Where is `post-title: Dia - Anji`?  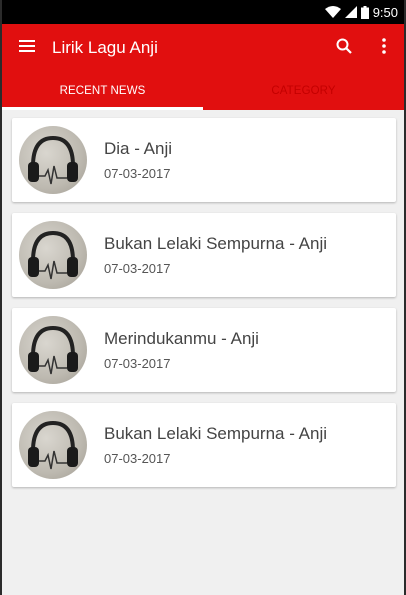
post-title: Dia - Anji is located at coordinates (138, 148).